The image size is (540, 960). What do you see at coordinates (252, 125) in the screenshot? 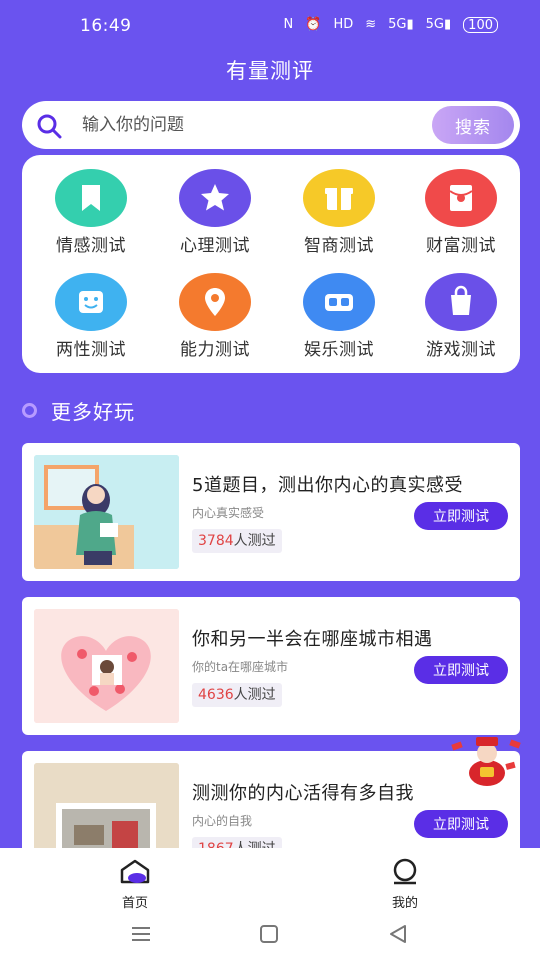
I see `search-input` at bounding box center [252, 125].